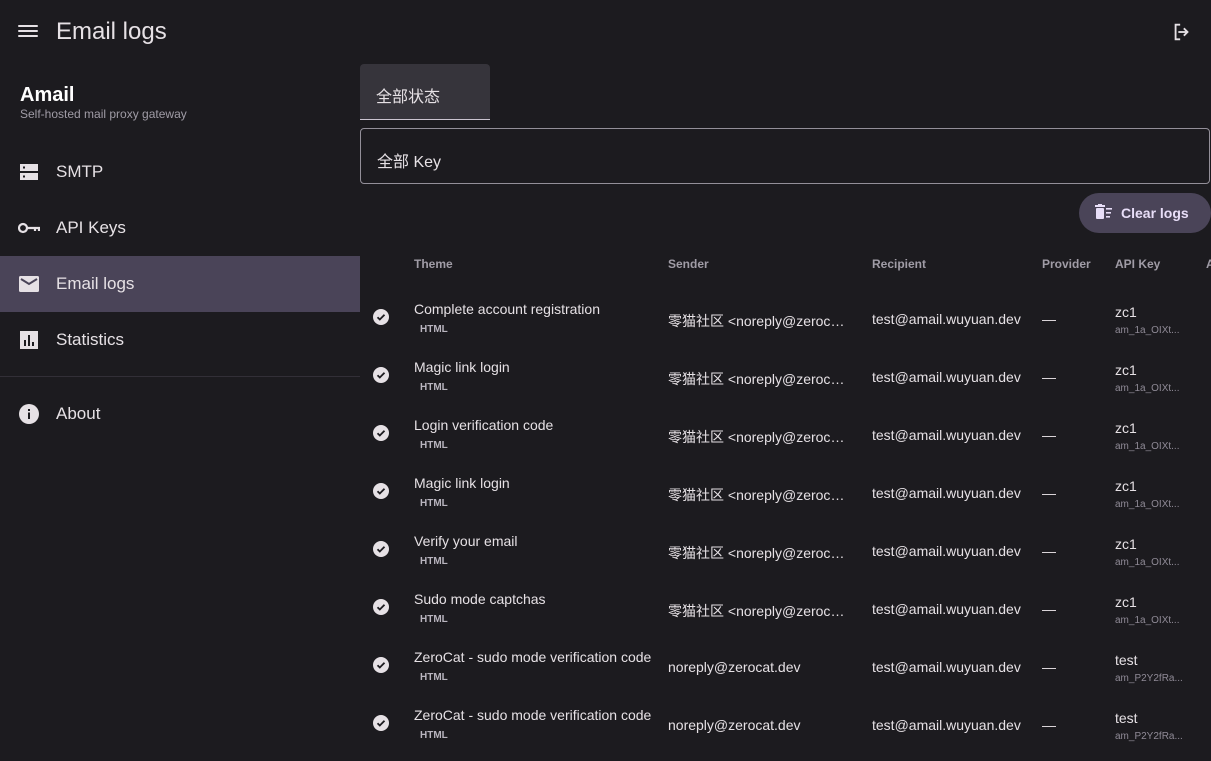 This screenshot has width=1211, height=761. I want to click on sidebar-item-api-keys: API Keys, so click(180, 228).